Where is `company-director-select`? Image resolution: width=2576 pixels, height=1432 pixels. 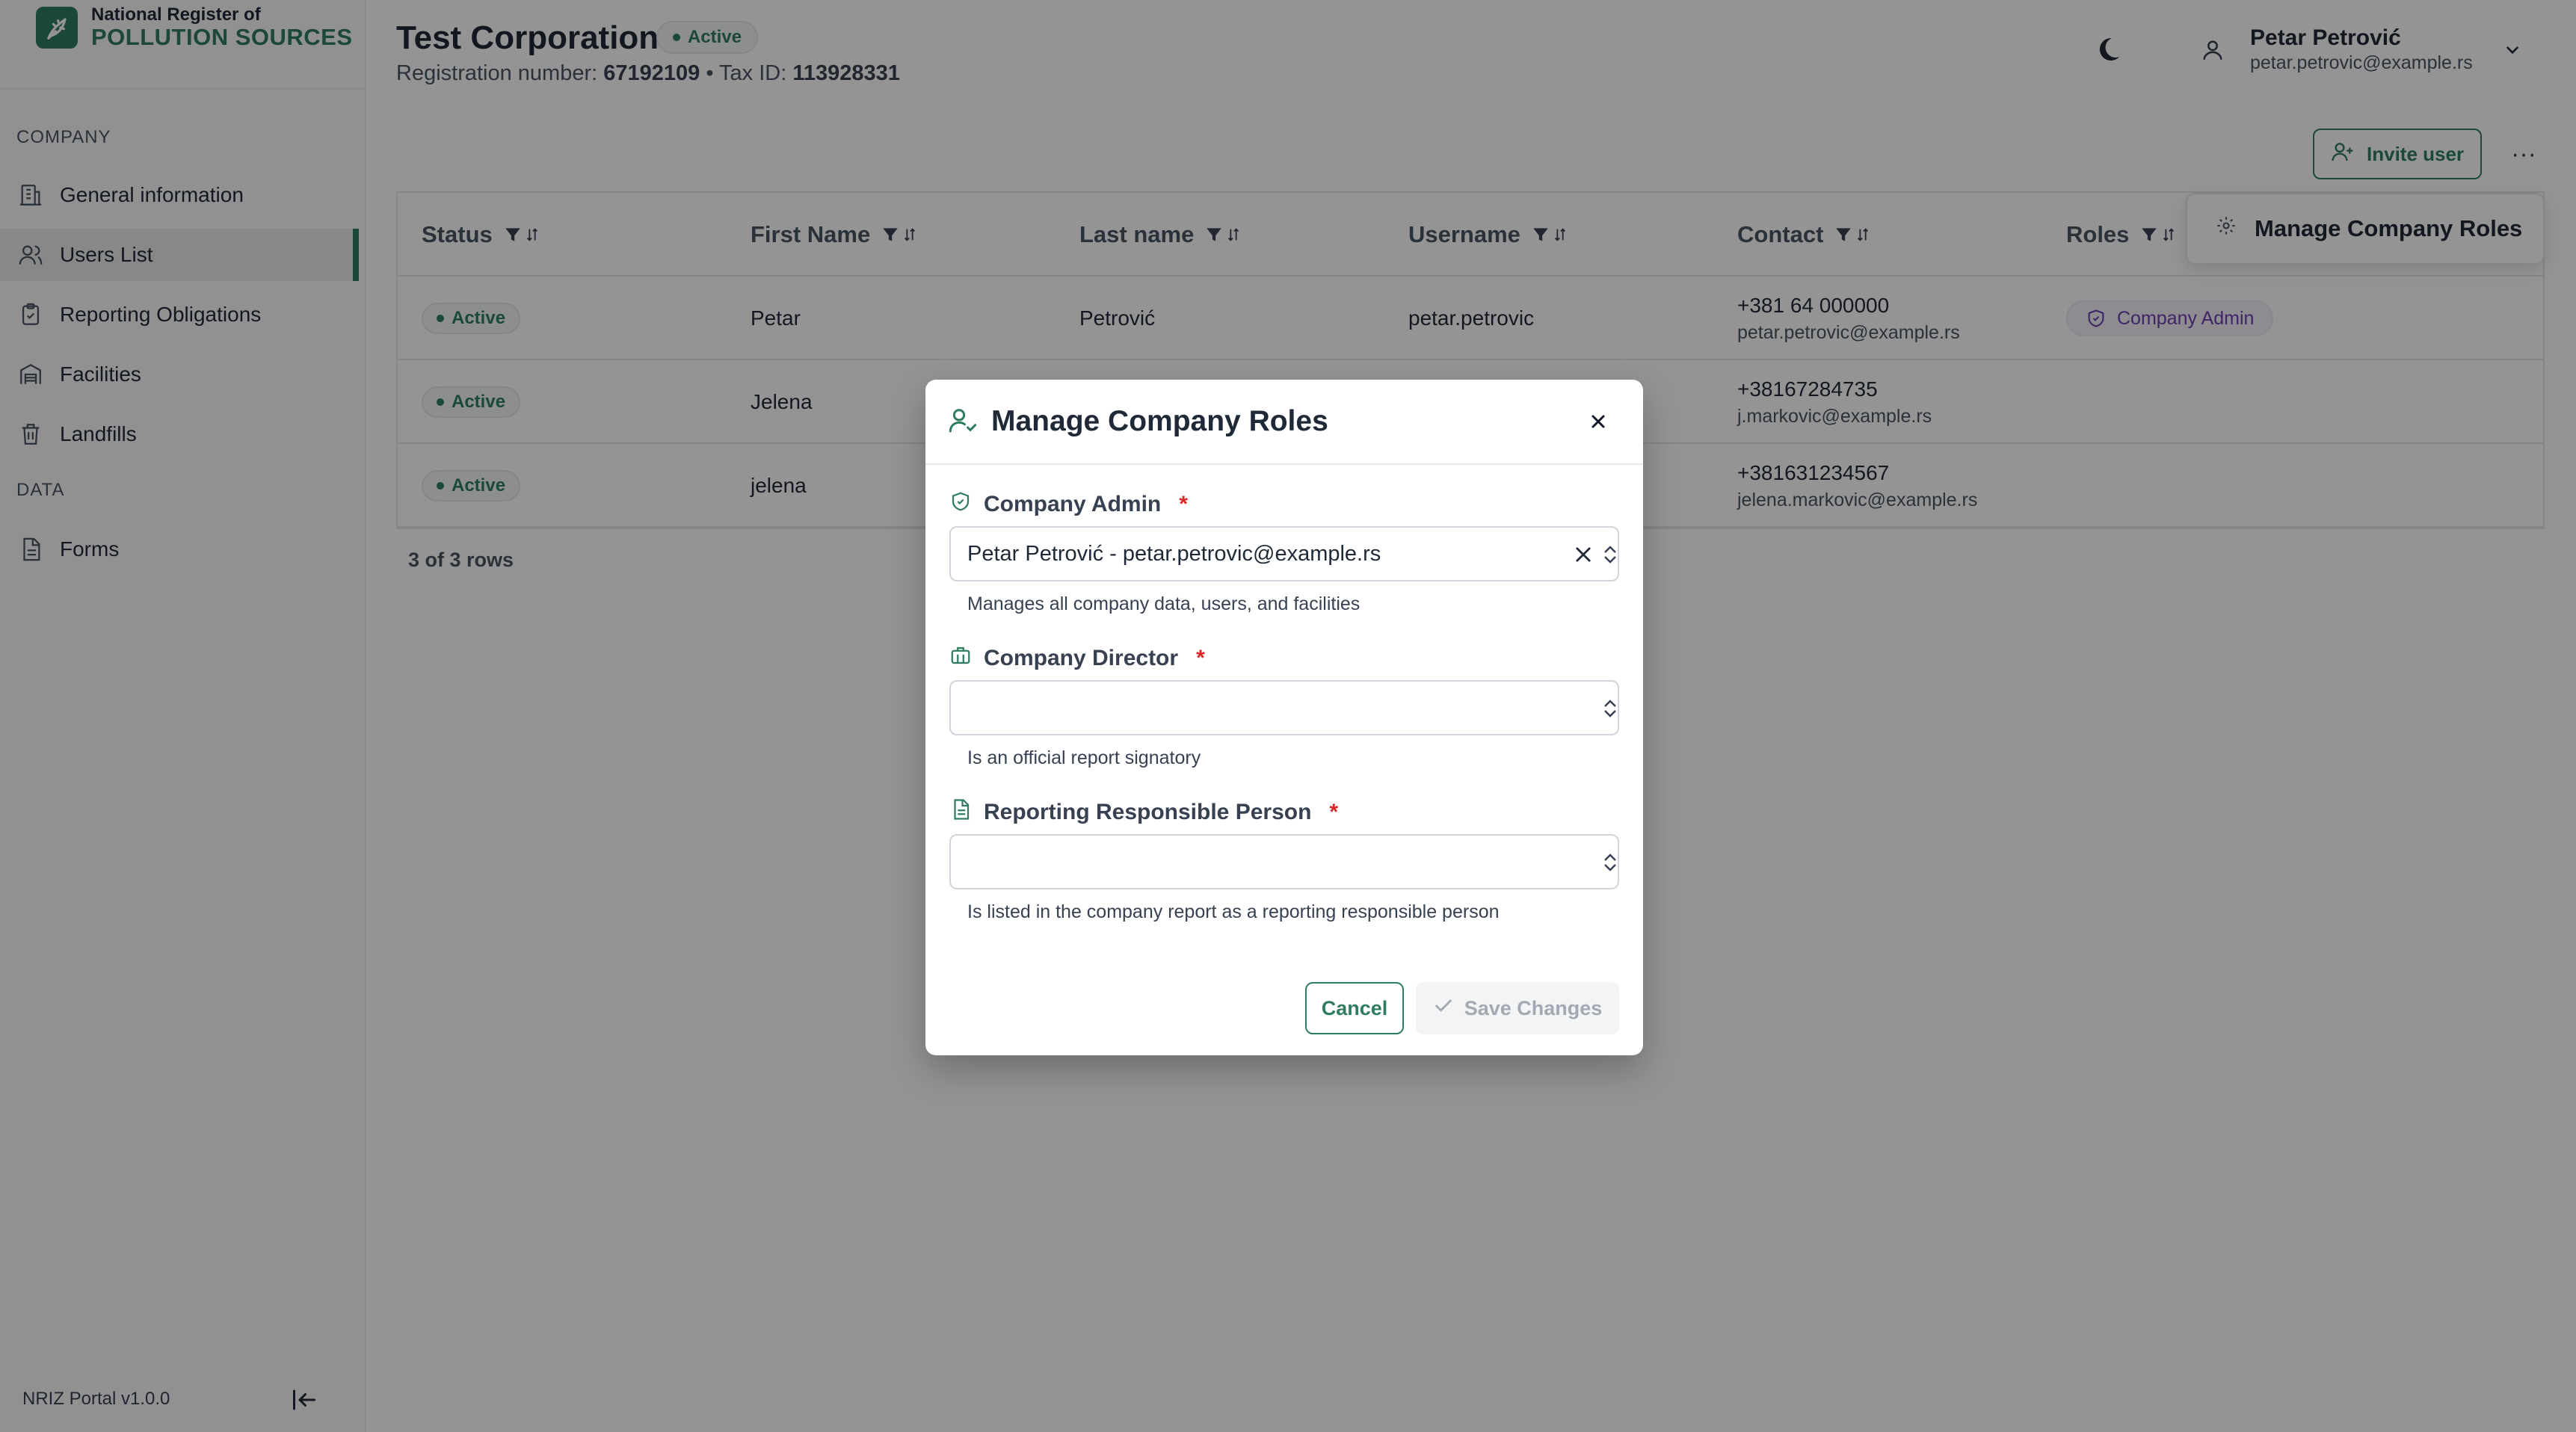
company-director-select is located at coordinates (1284, 707).